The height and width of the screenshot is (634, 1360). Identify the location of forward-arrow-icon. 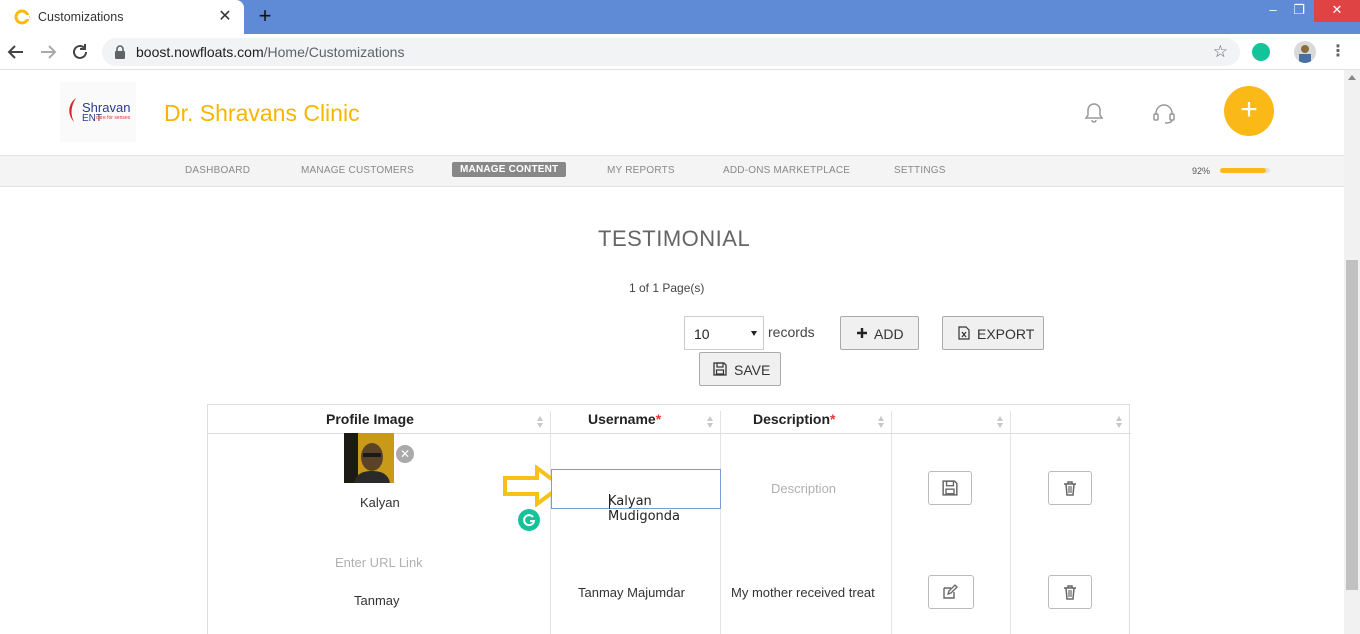
(48, 52).